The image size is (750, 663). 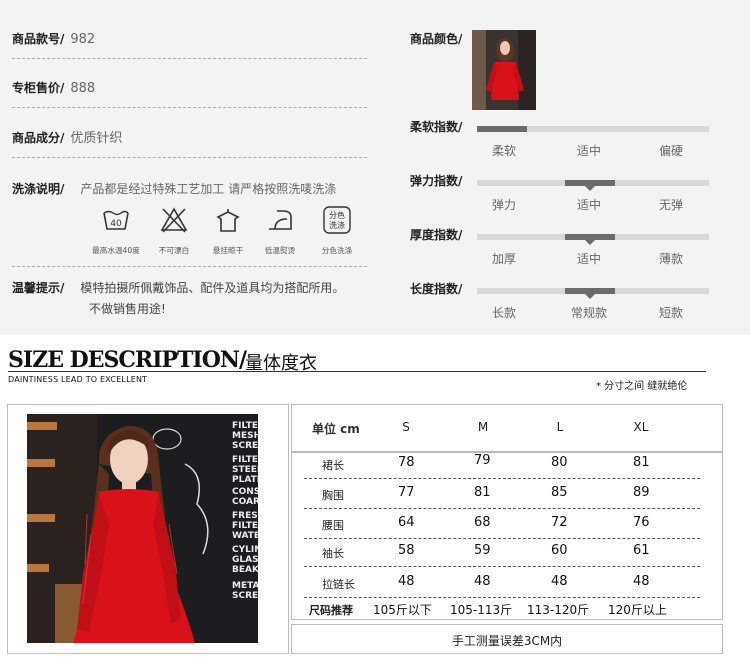 What do you see at coordinates (406, 550) in the screenshot?
I see `size-value: 58` at bounding box center [406, 550].